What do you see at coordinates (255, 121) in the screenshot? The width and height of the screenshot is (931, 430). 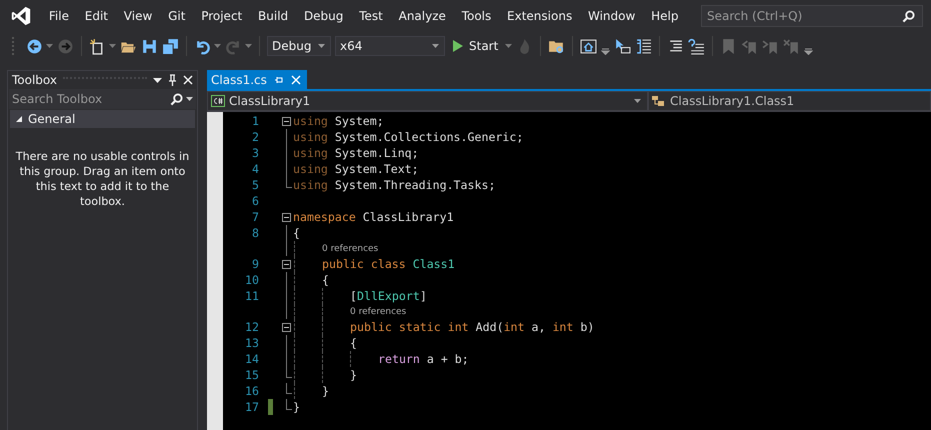 I see `line-number: 1` at bounding box center [255, 121].